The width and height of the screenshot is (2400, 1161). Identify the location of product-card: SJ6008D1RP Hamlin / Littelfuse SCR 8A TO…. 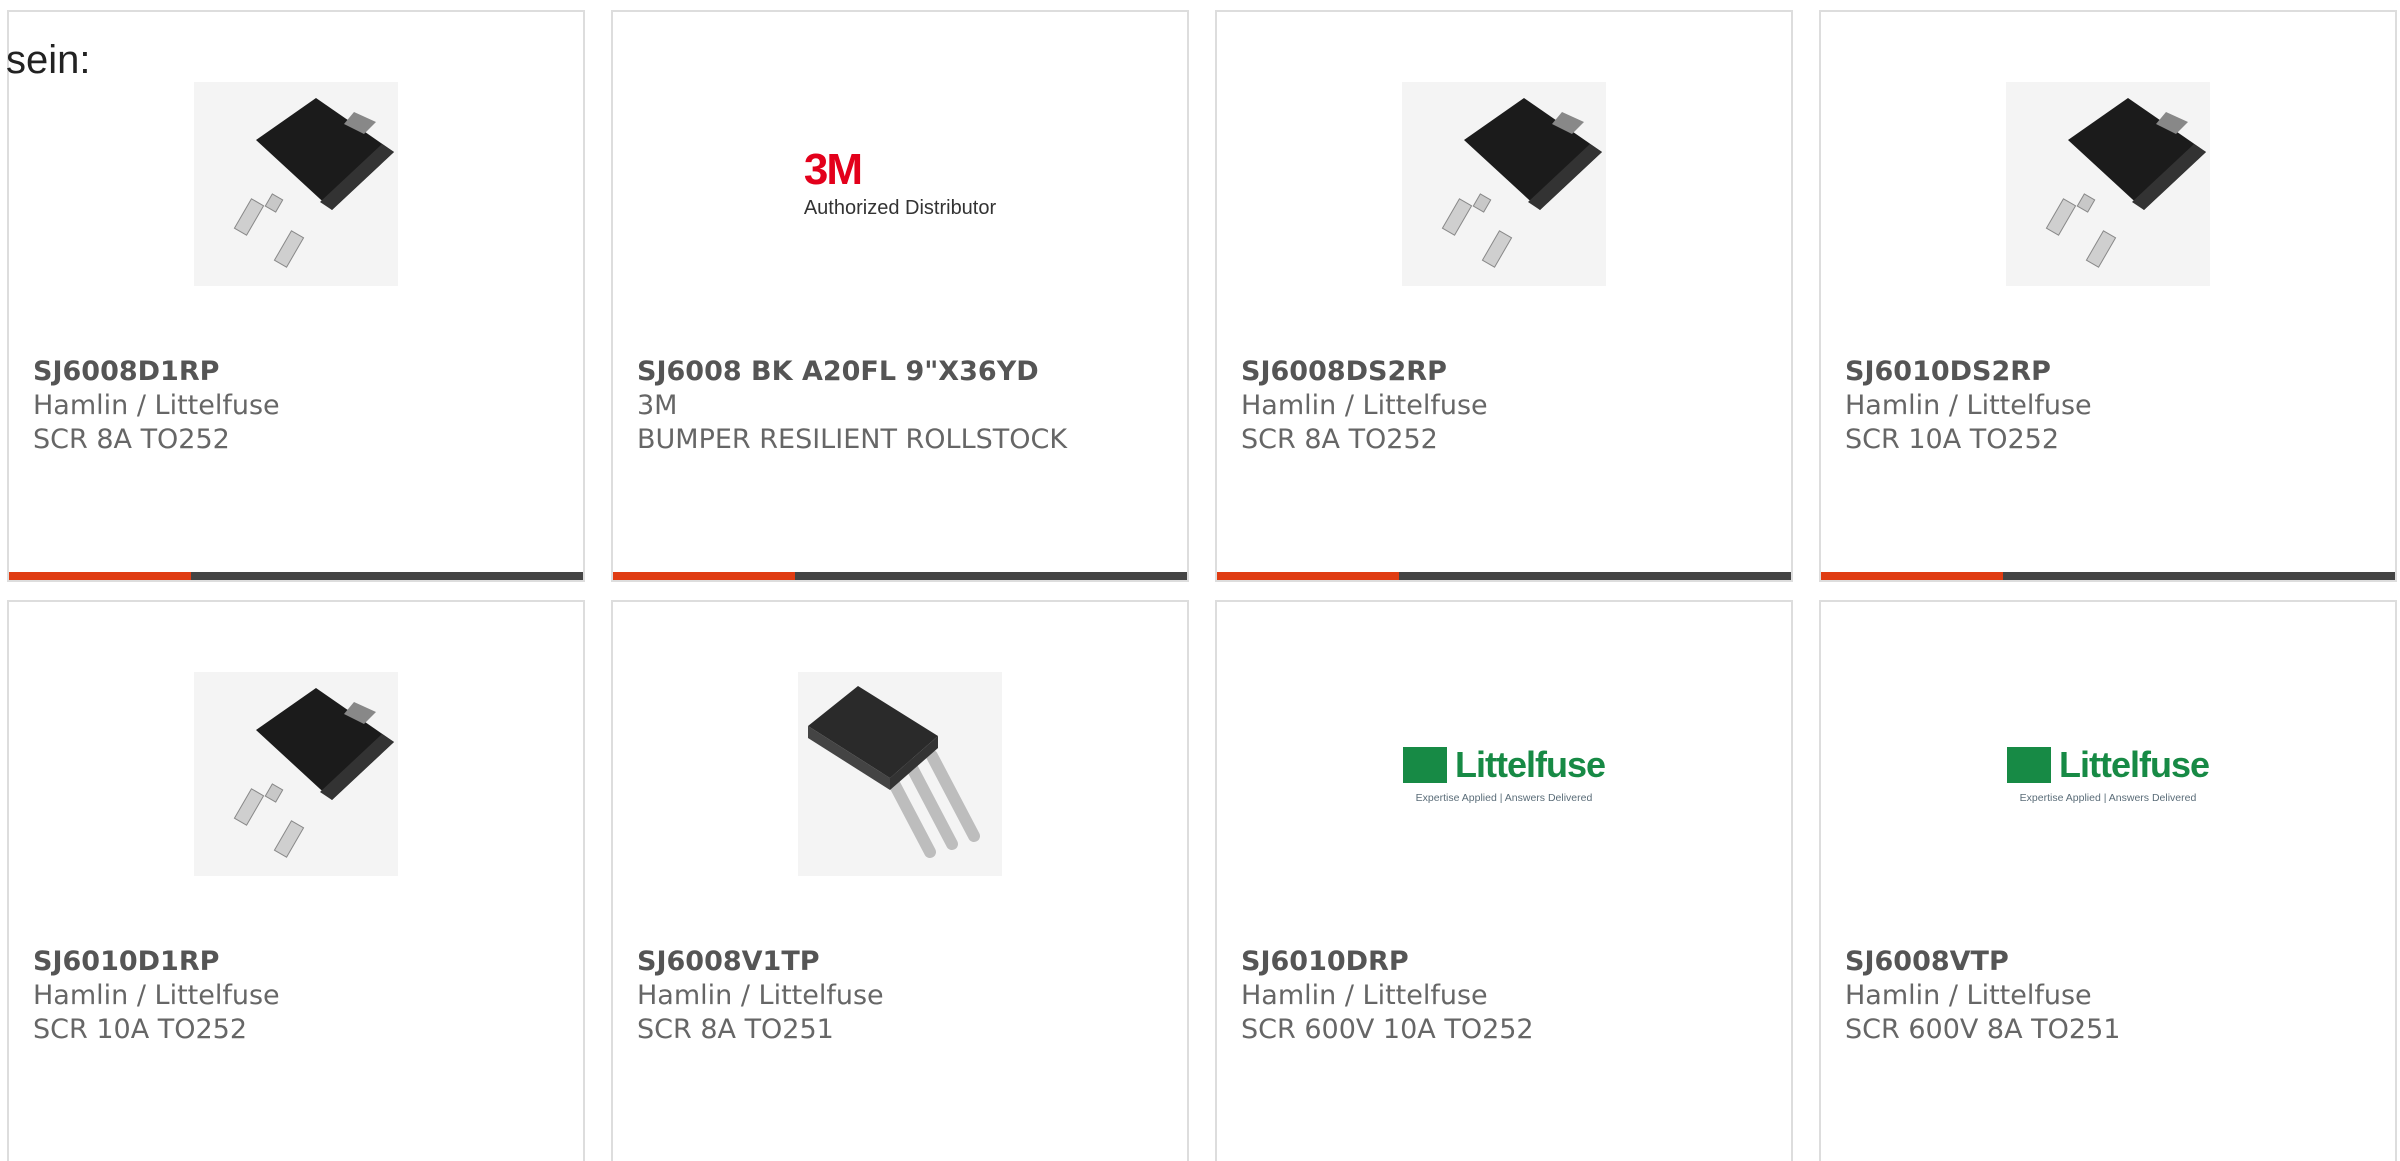
(296, 296).